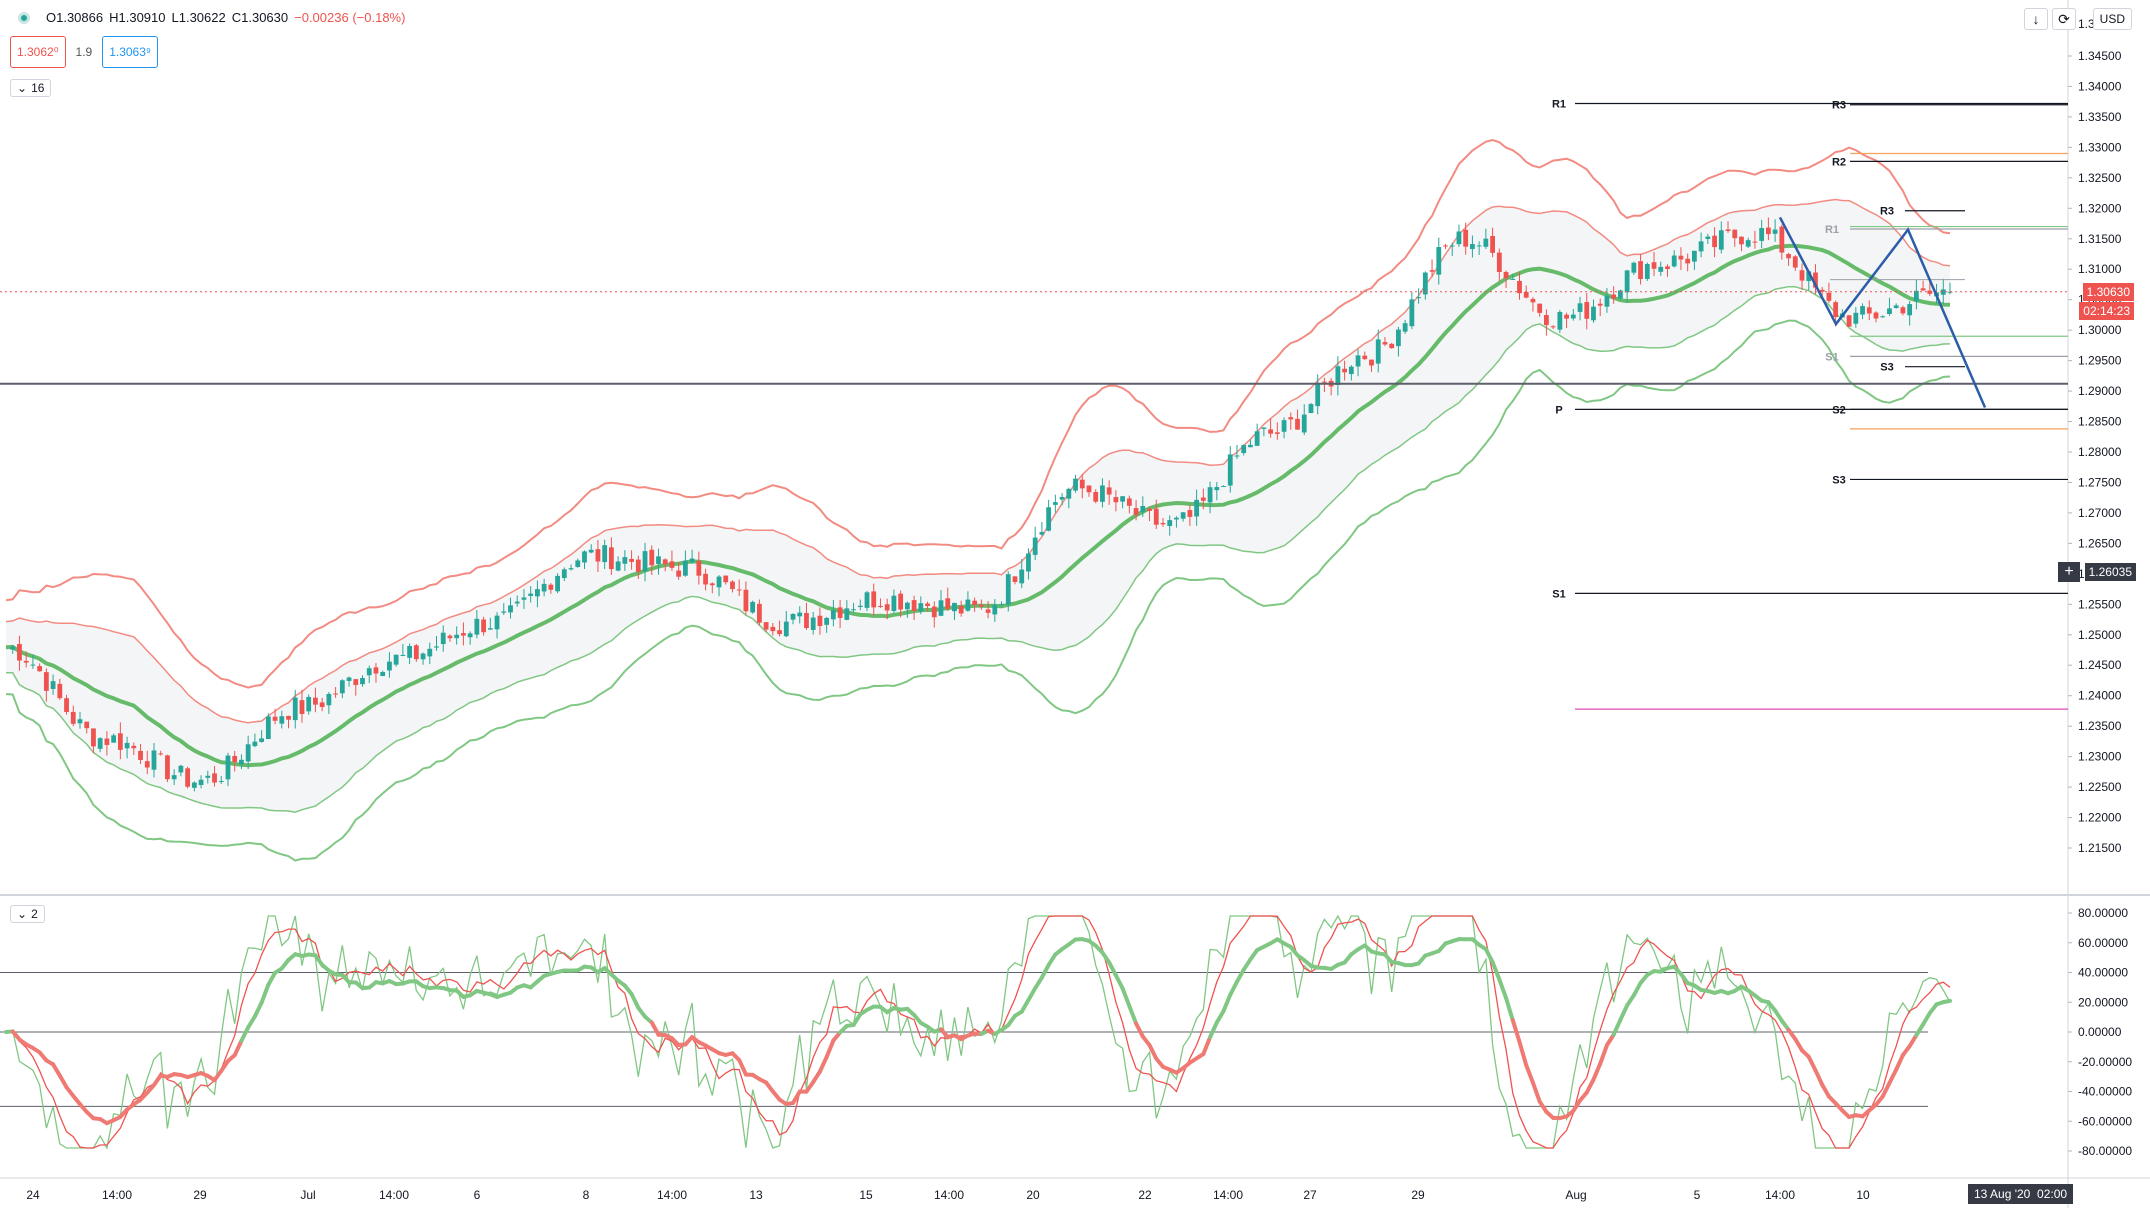  What do you see at coordinates (38, 88) in the screenshot?
I see `indicators-count: 16` at bounding box center [38, 88].